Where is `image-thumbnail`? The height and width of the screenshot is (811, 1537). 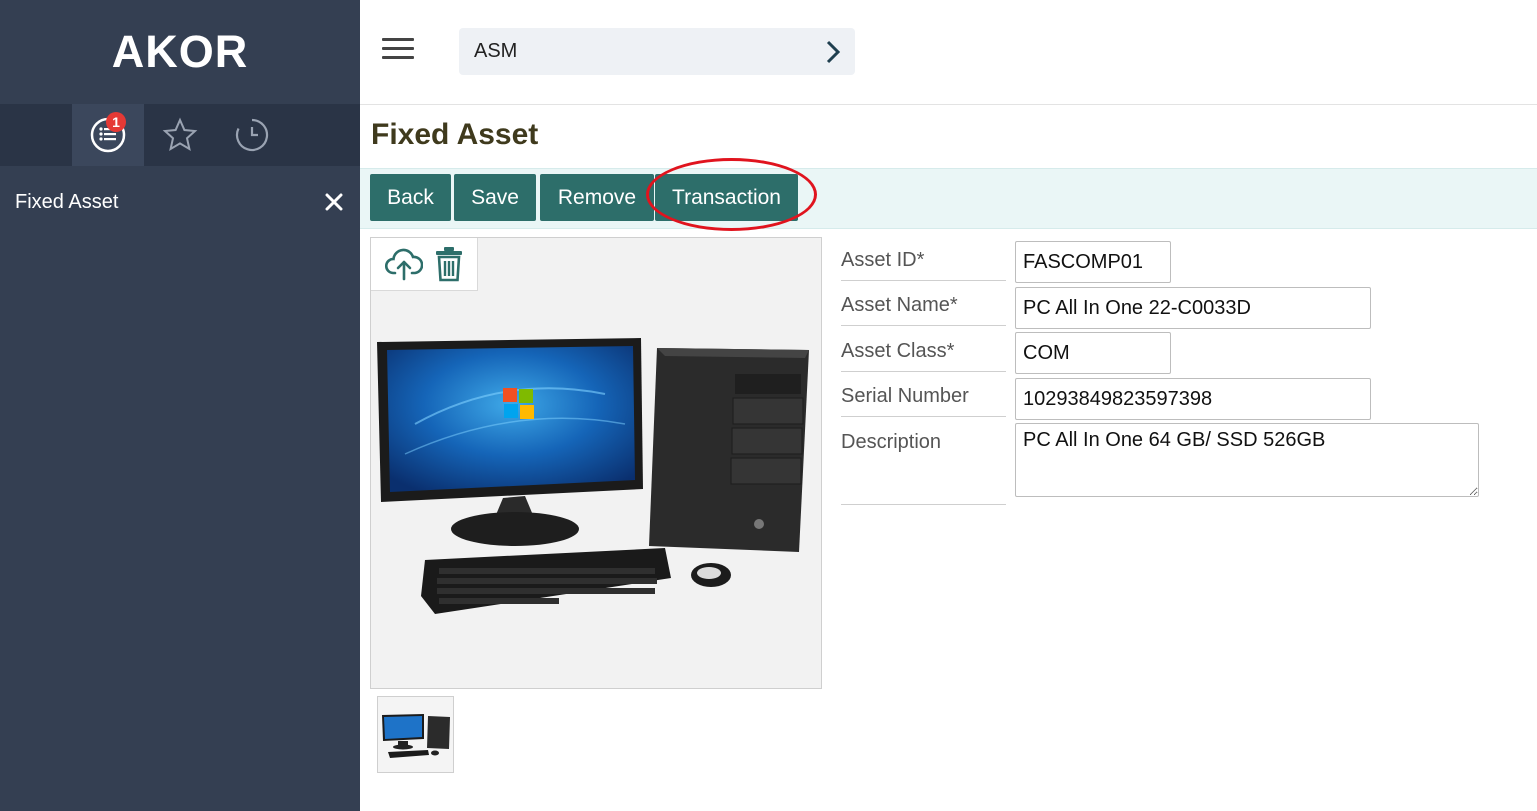
image-thumbnail is located at coordinates (415, 734).